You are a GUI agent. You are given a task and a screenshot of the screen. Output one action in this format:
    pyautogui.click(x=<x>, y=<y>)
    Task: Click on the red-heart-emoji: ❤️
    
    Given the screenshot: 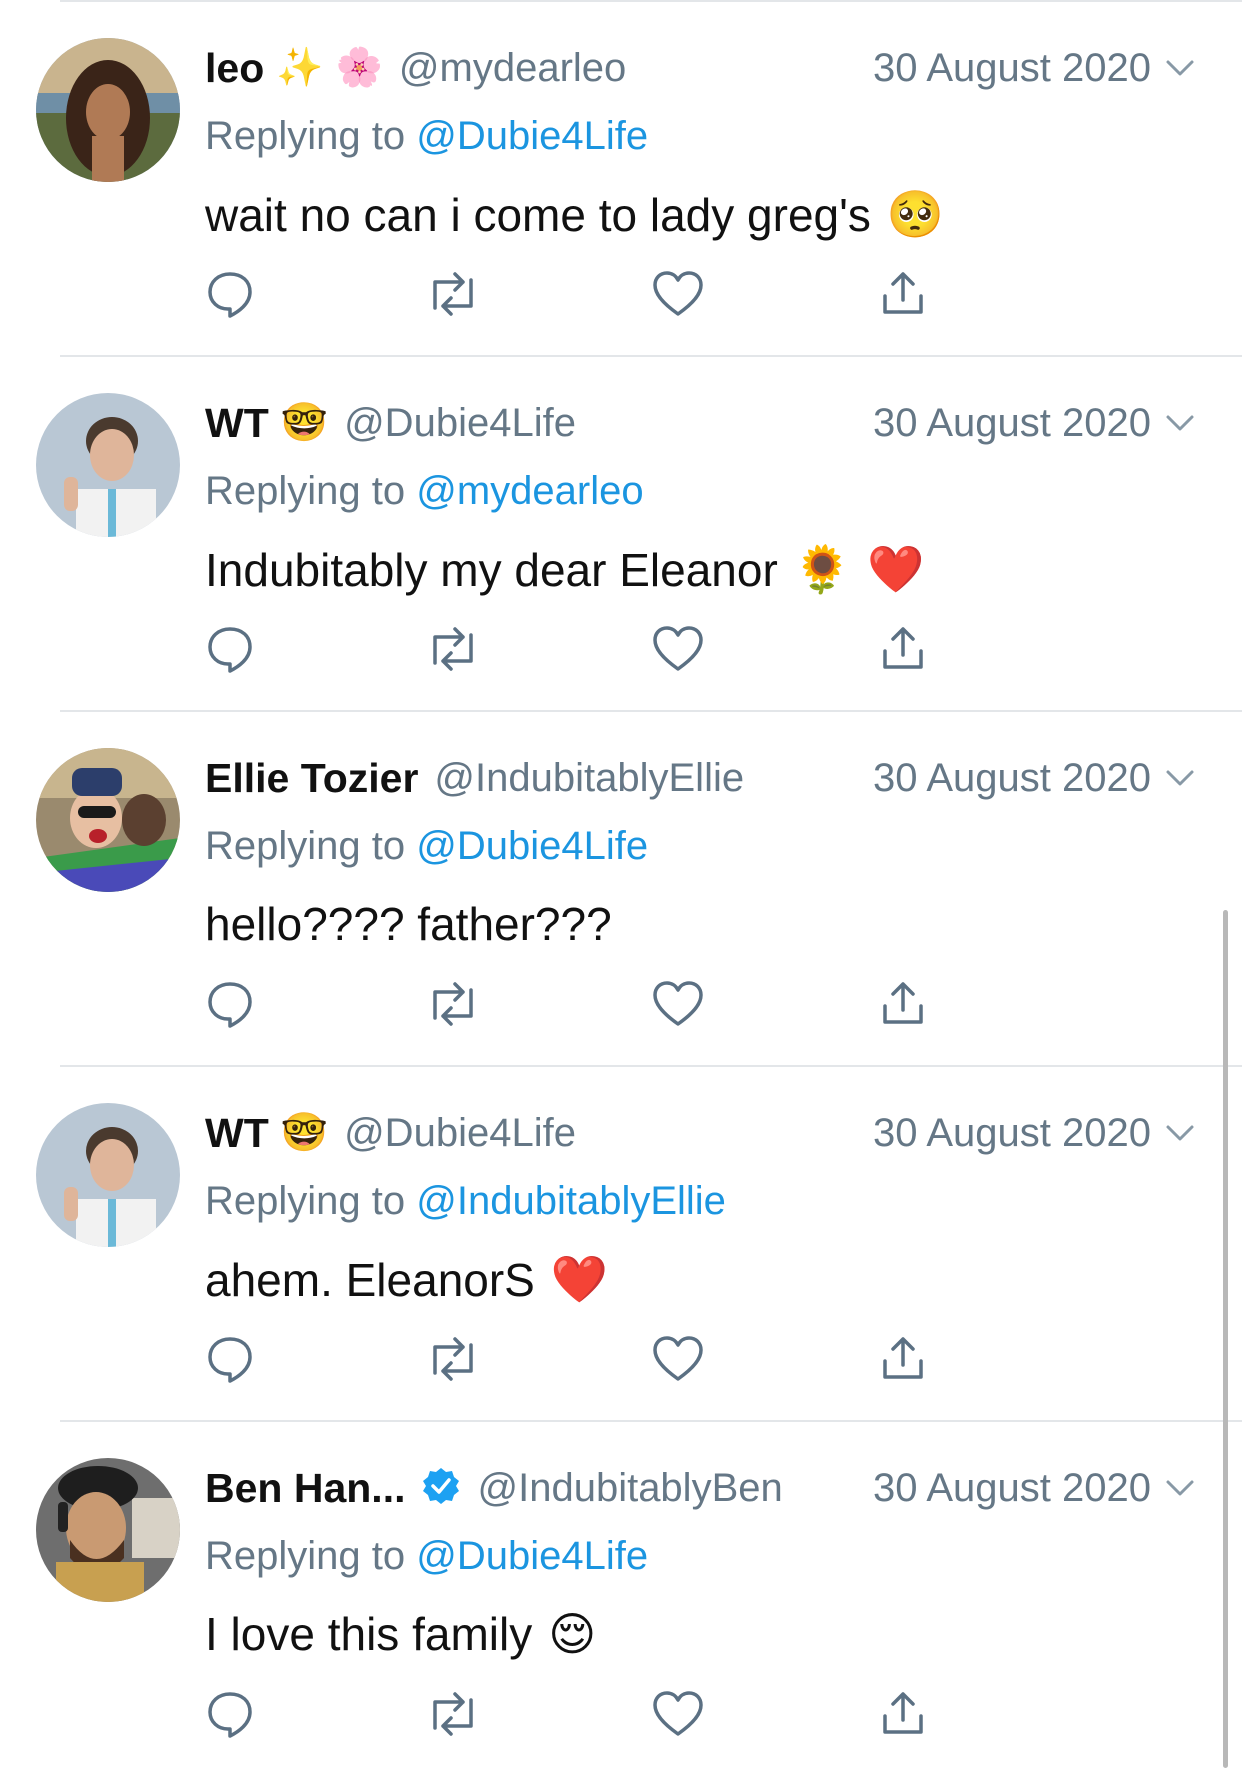 What is the action you would take?
    pyautogui.click(x=579, y=1279)
    